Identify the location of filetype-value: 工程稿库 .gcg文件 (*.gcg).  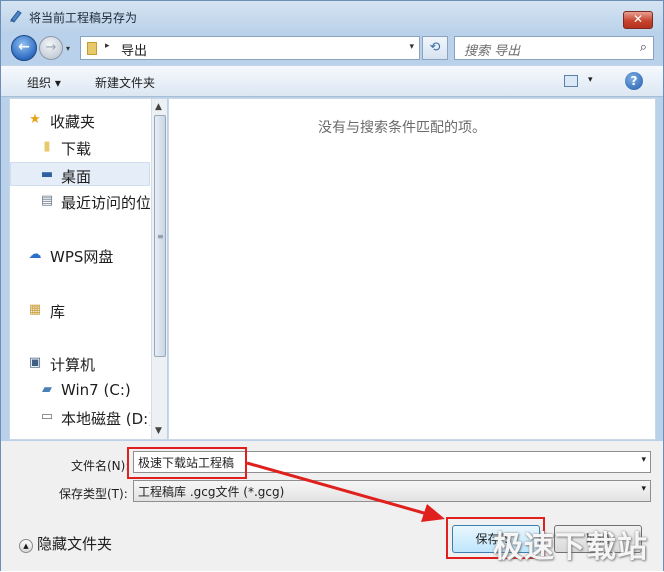
(211, 492).